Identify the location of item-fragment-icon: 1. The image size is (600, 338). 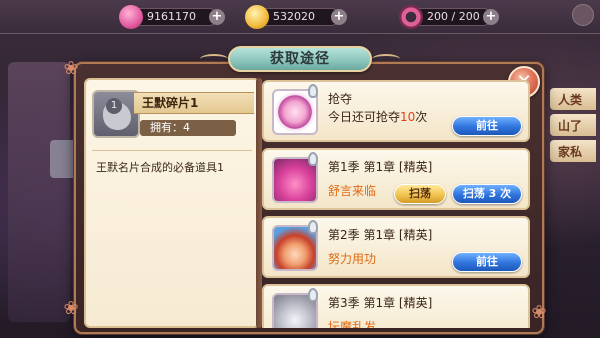
(116, 114).